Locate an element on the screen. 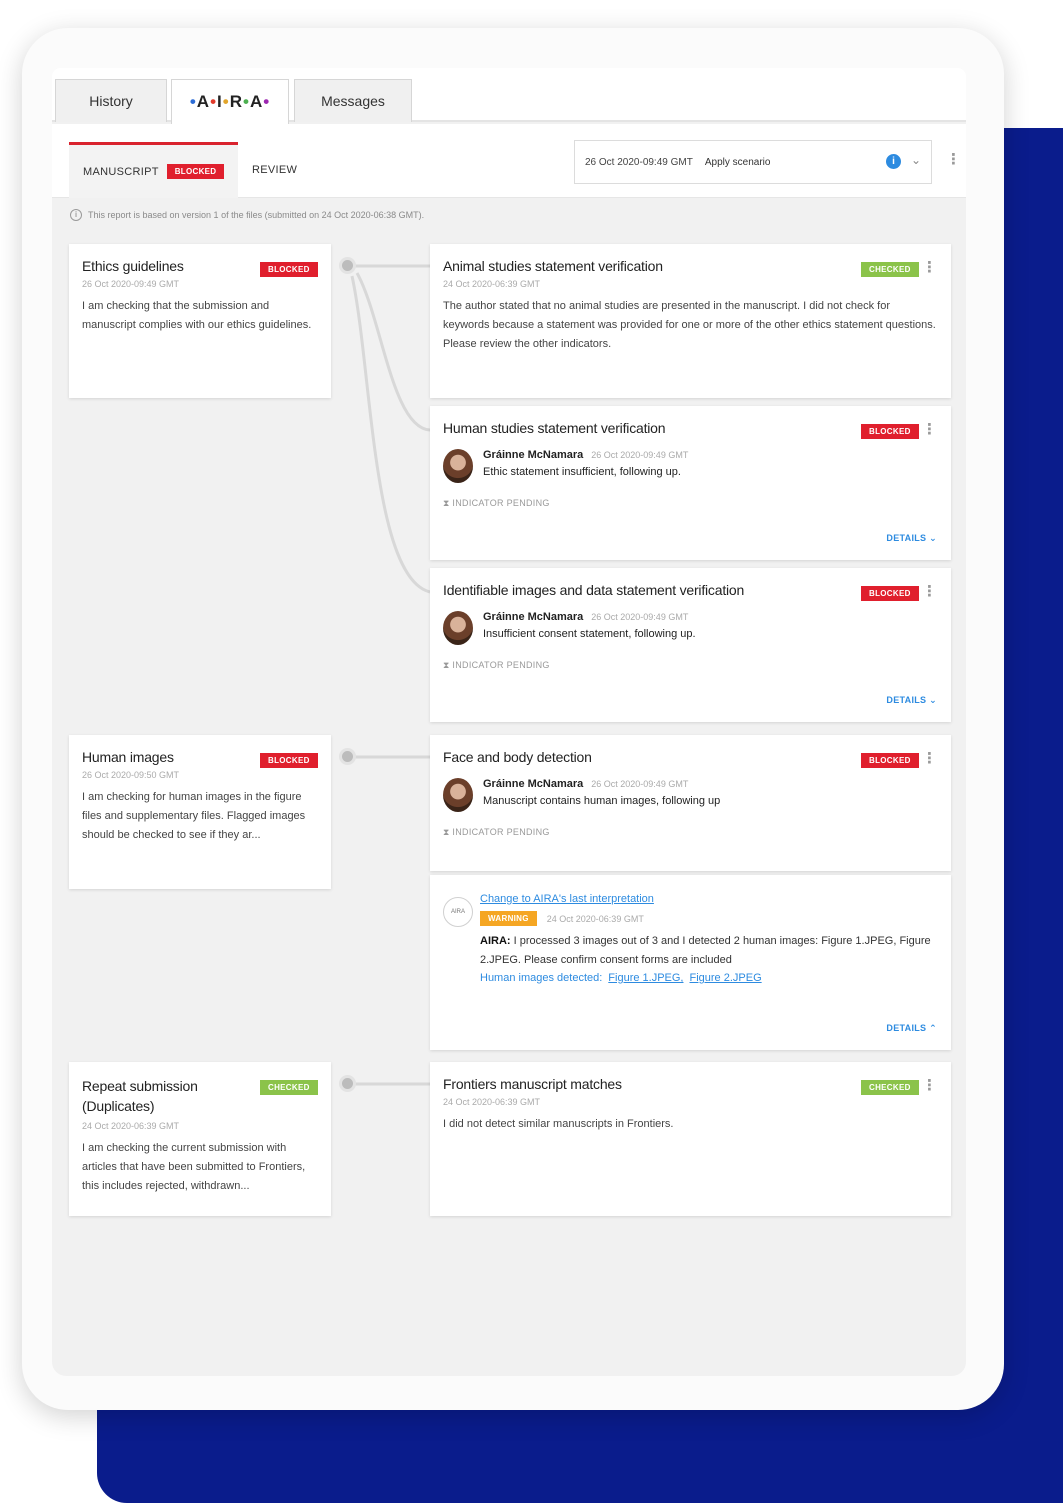 This screenshot has width=1063, height=1503. subtab-review: REVIEW is located at coordinates (274, 170).